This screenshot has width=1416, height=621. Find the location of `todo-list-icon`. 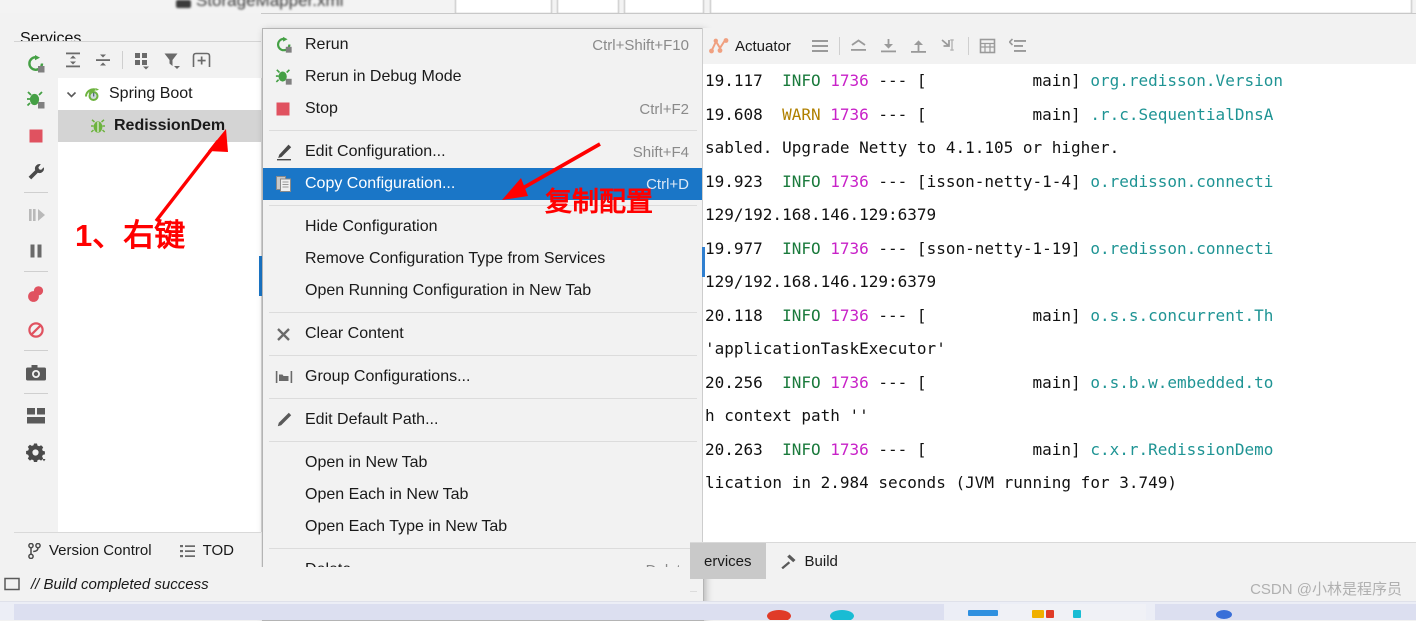

todo-list-icon is located at coordinates (187, 551).